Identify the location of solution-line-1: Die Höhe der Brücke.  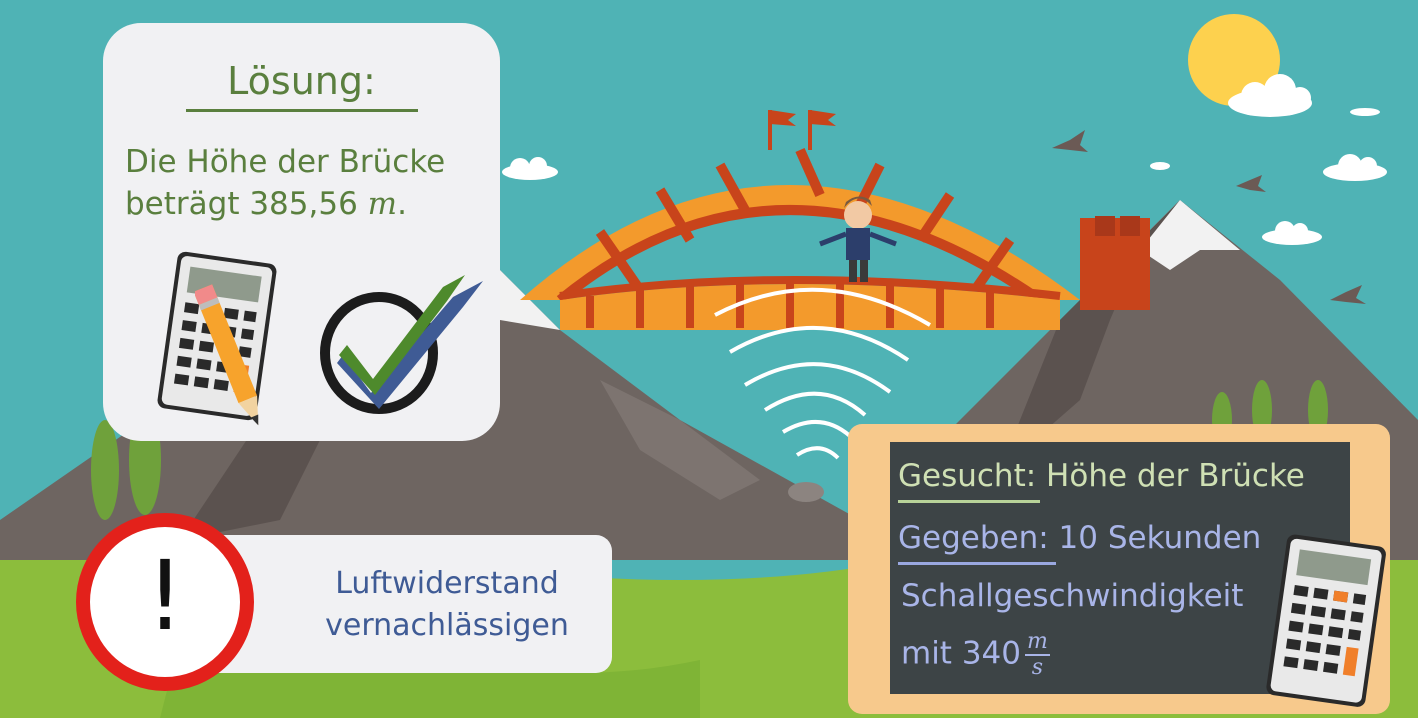
(285, 162).